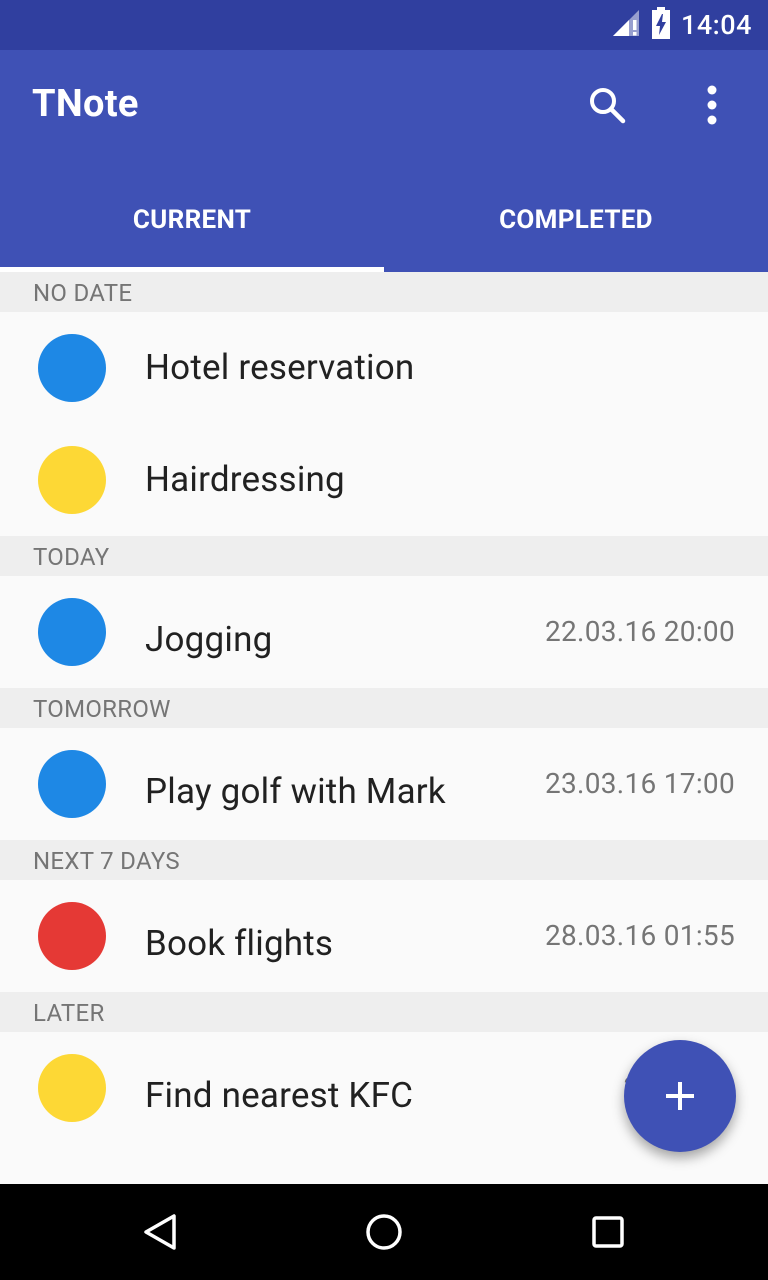 Image resolution: width=768 pixels, height=1280 pixels. What do you see at coordinates (384, 292) in the screenshot?
I see `section-header-no-date: NO DATE` at bounding box center [384, 292].